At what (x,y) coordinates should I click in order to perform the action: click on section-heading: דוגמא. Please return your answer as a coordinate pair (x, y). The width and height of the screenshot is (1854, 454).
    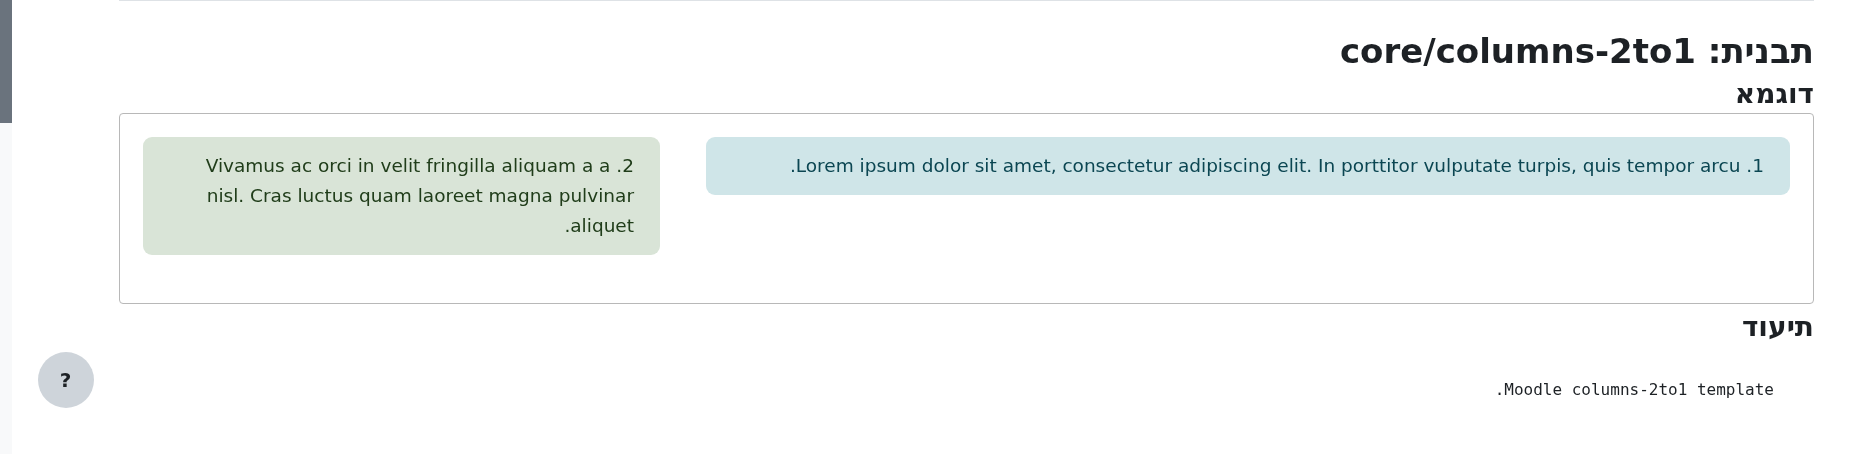
    Looking at the image, I should click on (1773, 94).